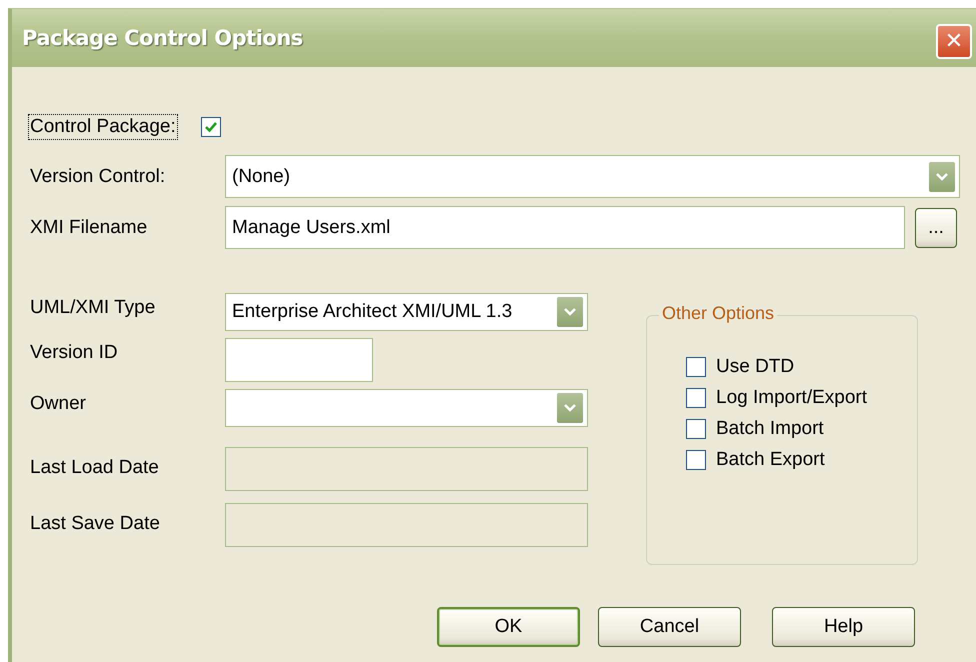 This screenshot has height=662, width=976. I want to click on field-label: XMI Filename, so click(89, 227).